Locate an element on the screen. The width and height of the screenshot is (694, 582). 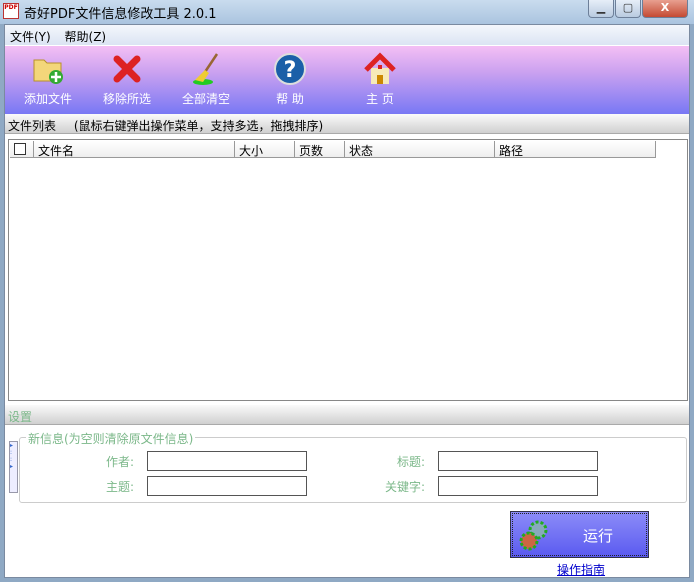
guide-link: 操作指南 is located at coordinates (581, 569).